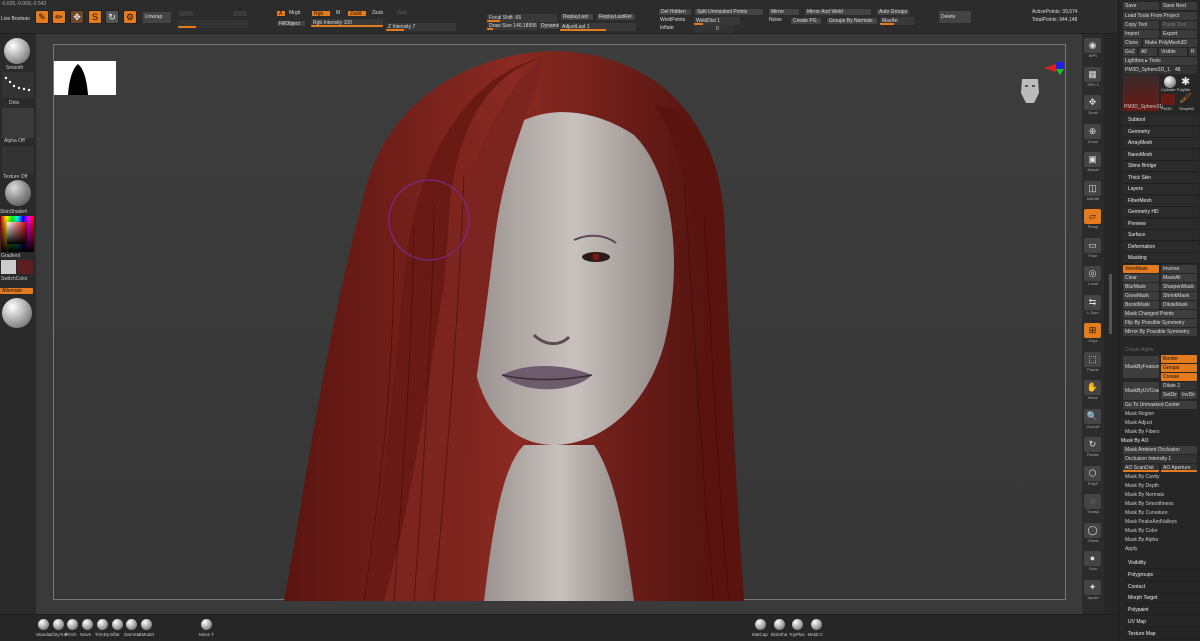  I want to click on replay-last-rel-button: ReplayLastRel, so click(616, 17).